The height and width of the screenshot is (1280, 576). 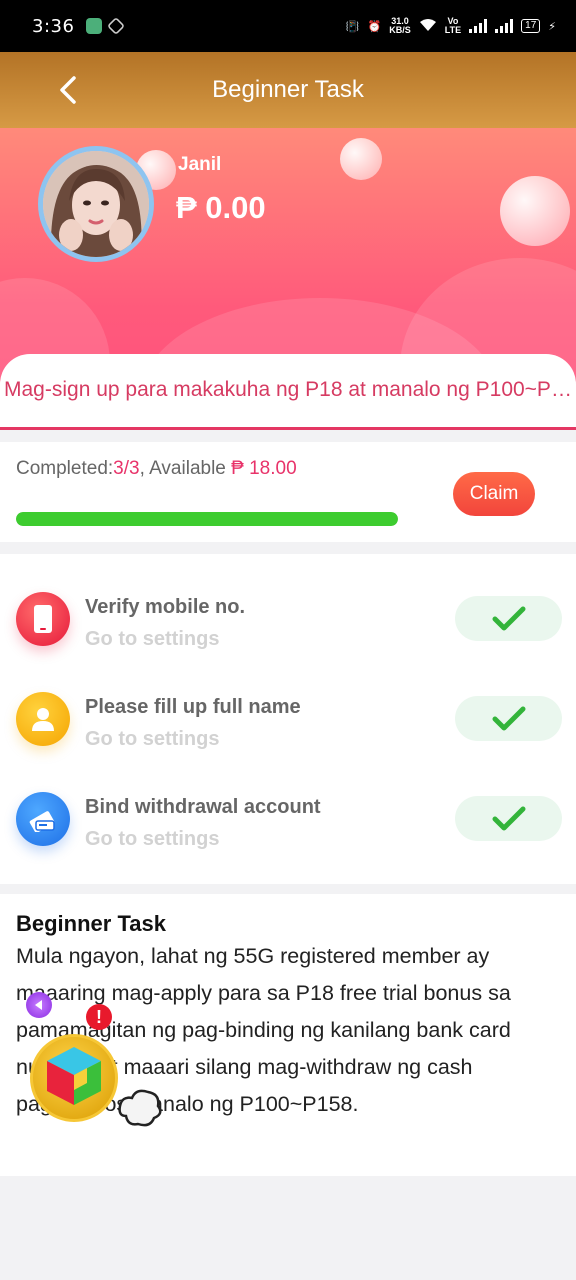 I want to click on floating-game-widget: !, so click(x=95, y=1065).